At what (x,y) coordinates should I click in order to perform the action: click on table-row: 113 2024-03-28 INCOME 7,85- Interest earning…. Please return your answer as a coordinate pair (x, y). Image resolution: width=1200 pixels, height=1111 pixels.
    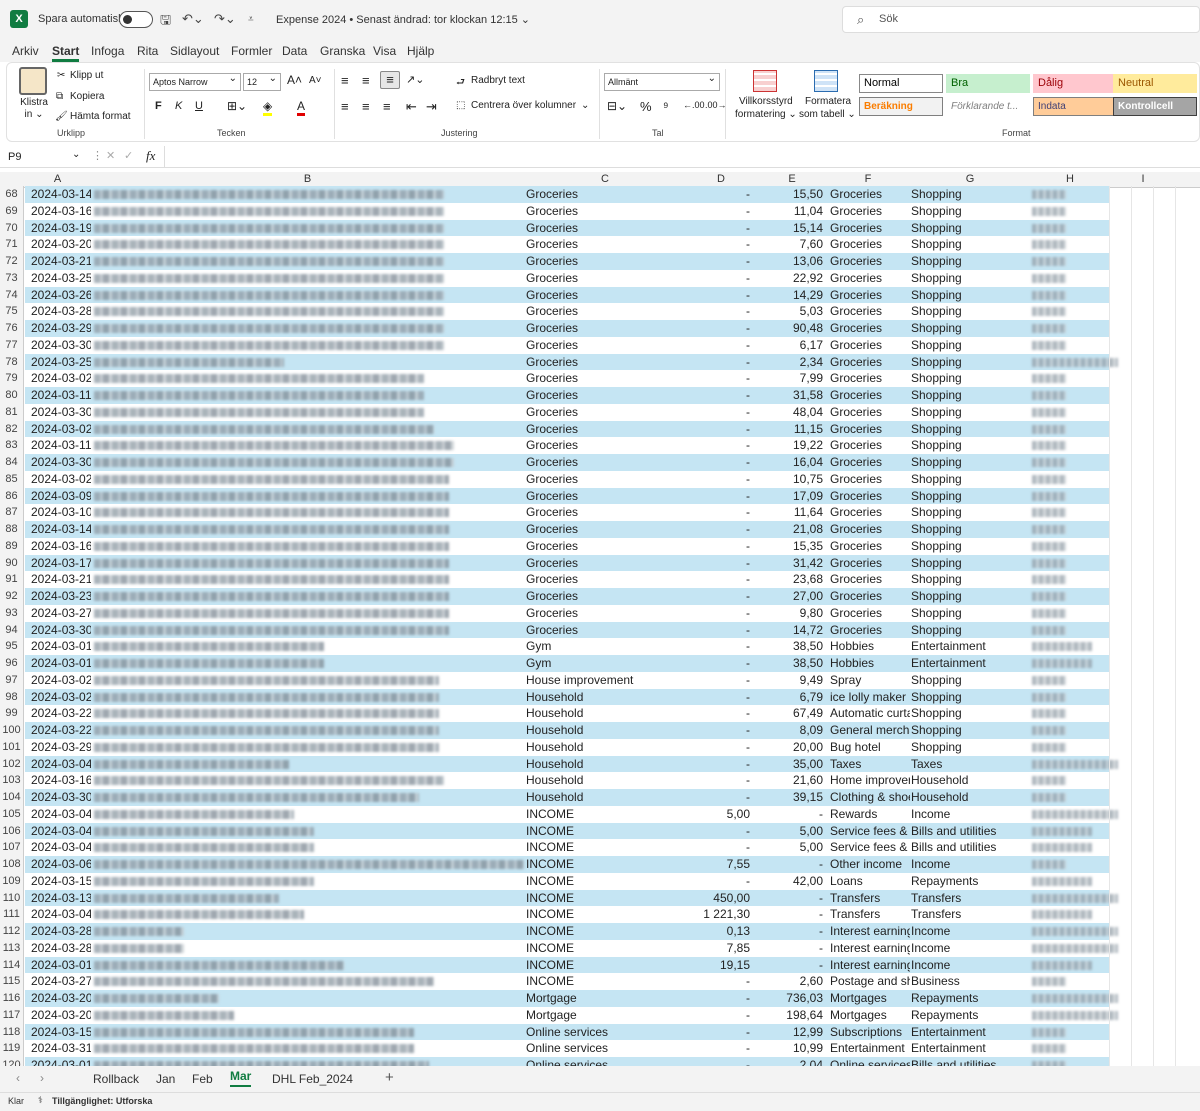
    Looking at the image, I should click on (600, 948).